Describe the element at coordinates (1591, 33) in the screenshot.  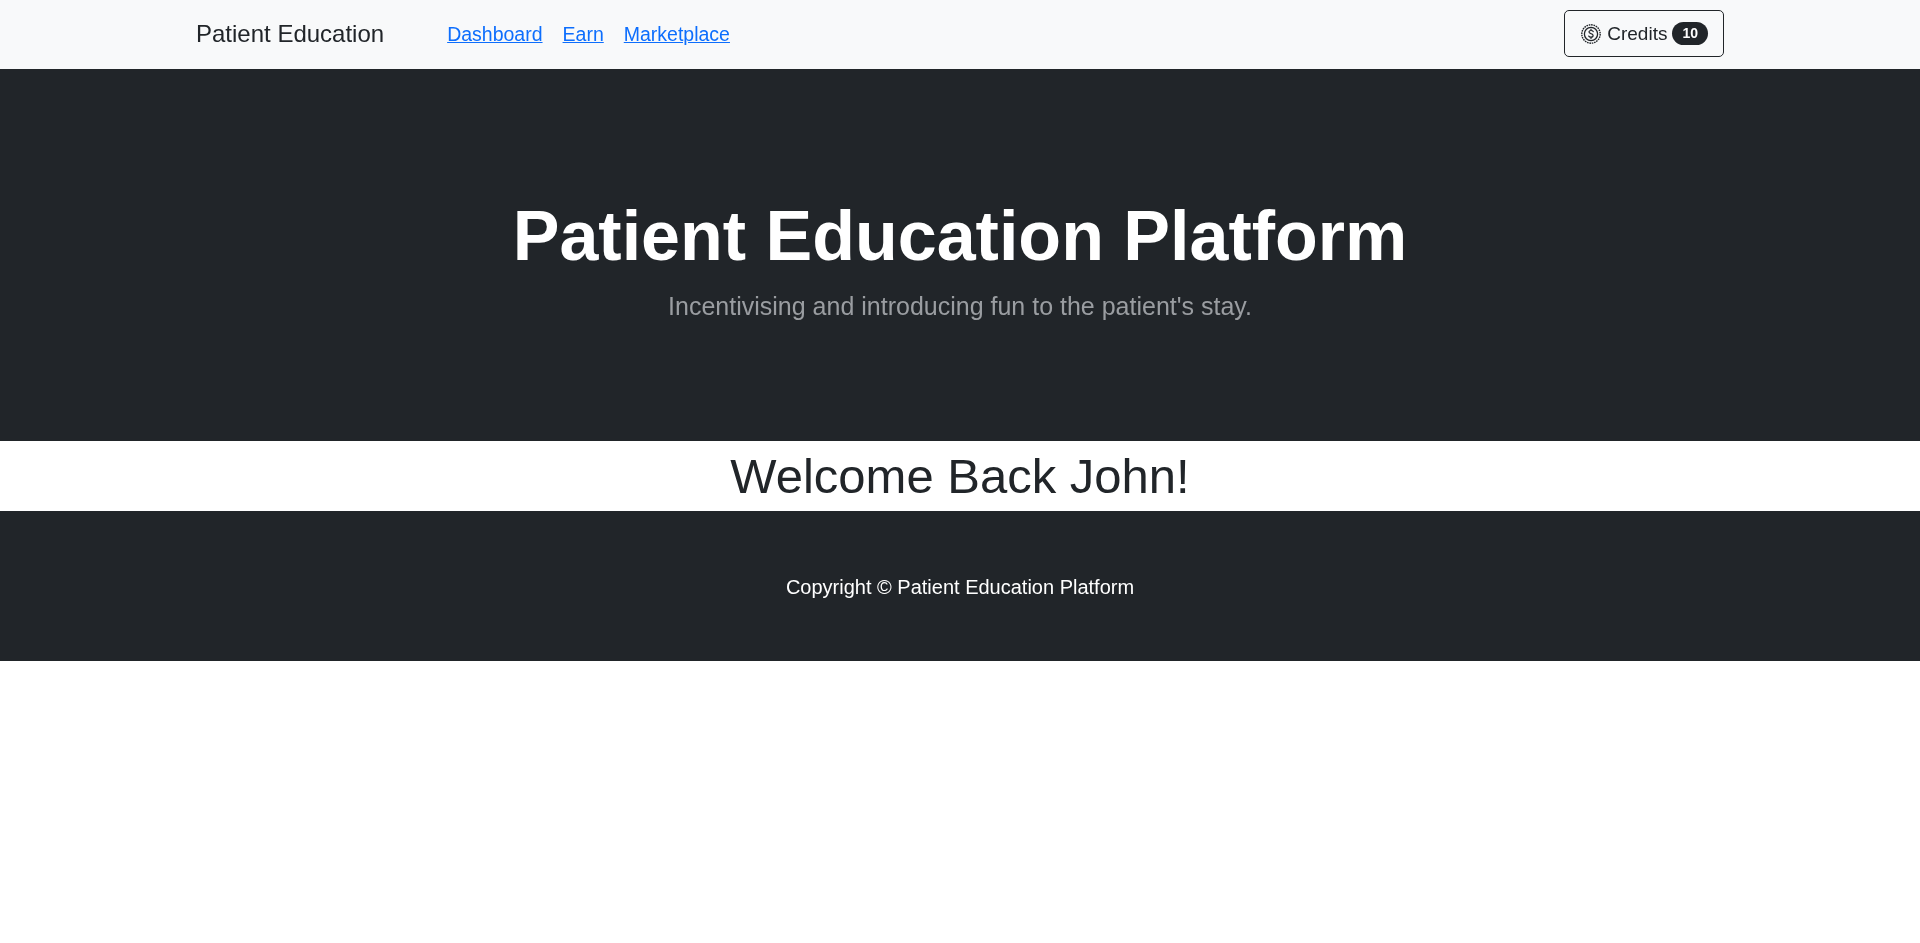
I see `coin-icon` at that location.